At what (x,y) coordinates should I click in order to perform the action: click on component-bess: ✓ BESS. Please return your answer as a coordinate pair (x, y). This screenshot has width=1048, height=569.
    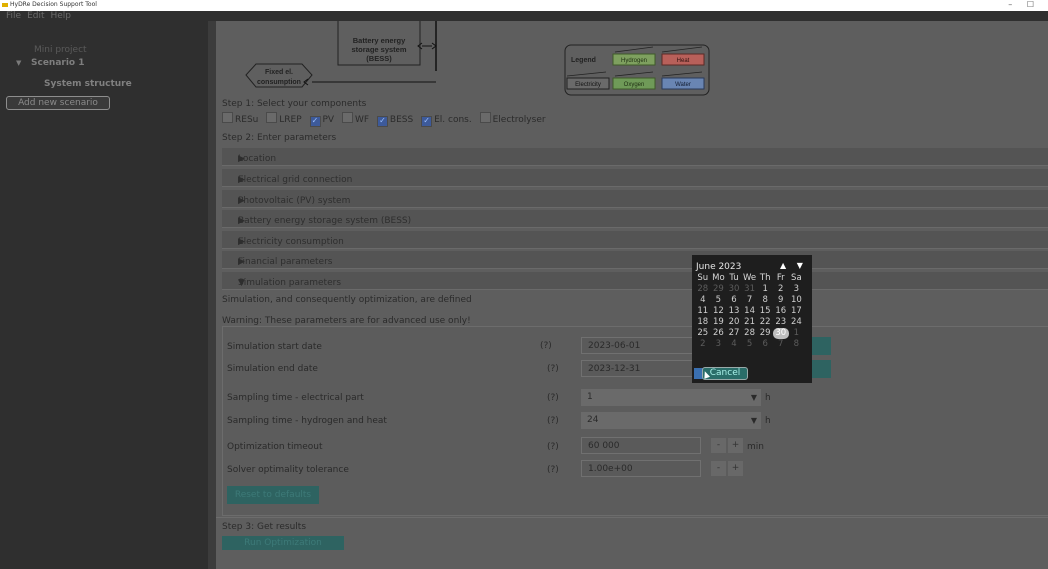
    Looking at the image, I should click on (394, 121).